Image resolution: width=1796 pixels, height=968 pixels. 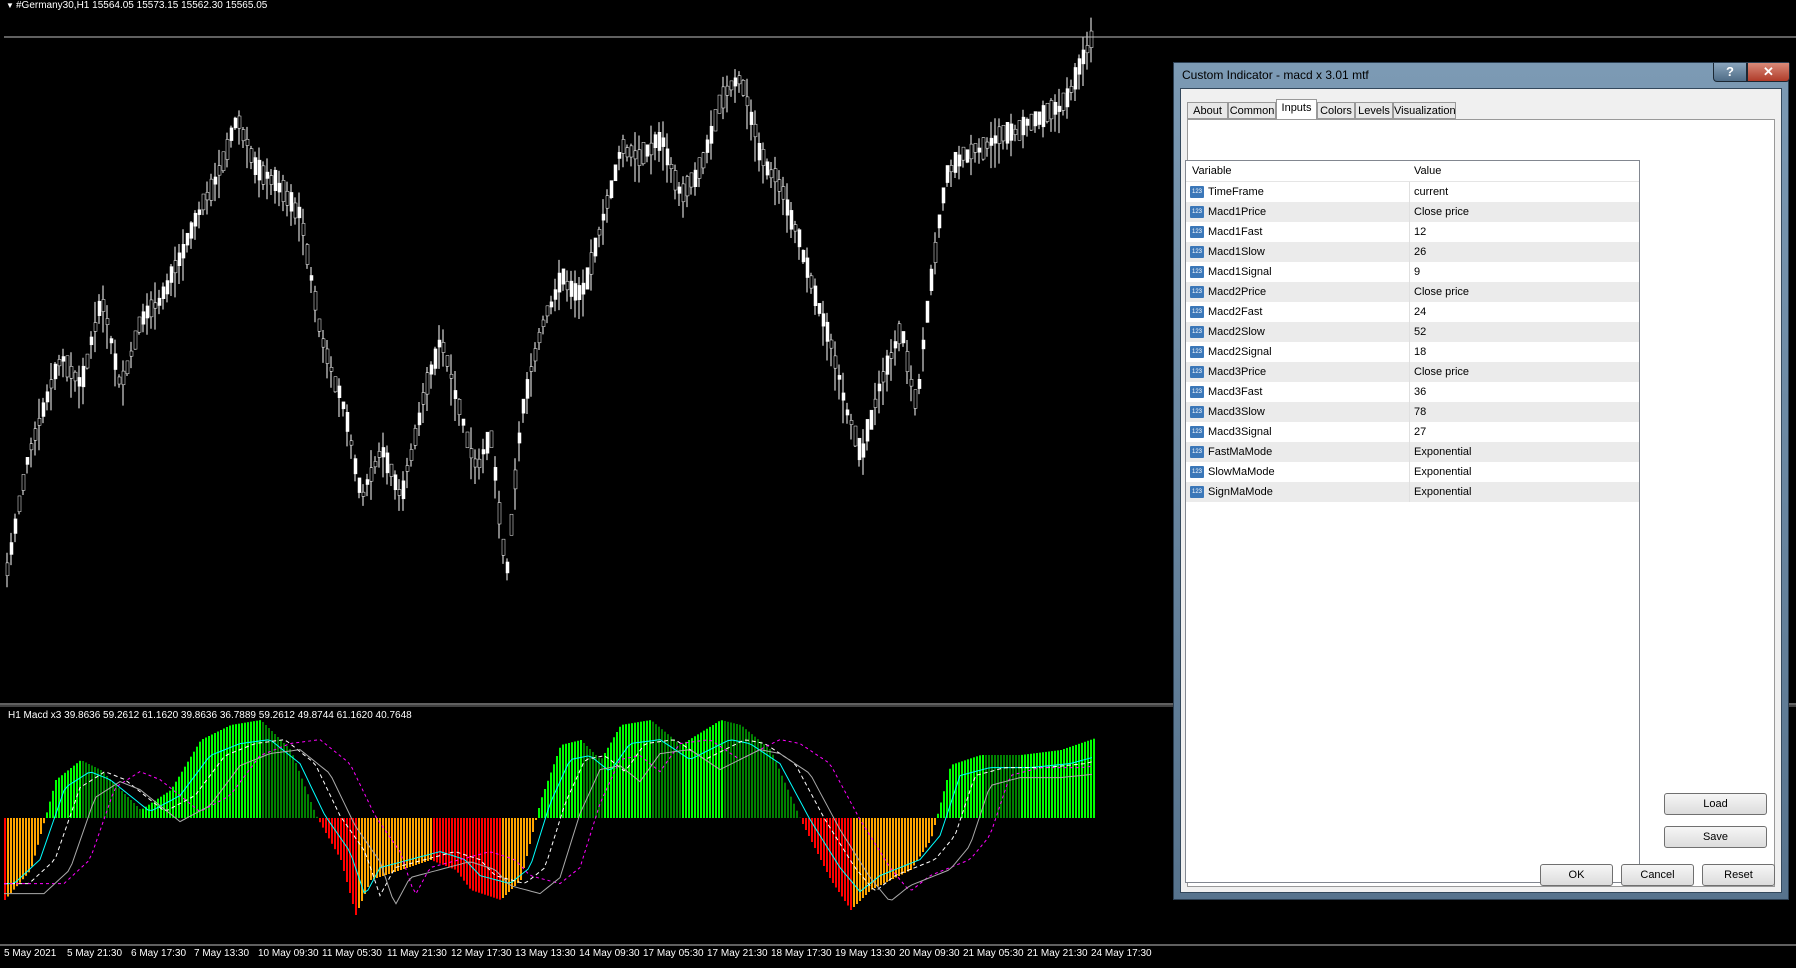 I want to click on header-value: Value, so click(x=1427, y=171).